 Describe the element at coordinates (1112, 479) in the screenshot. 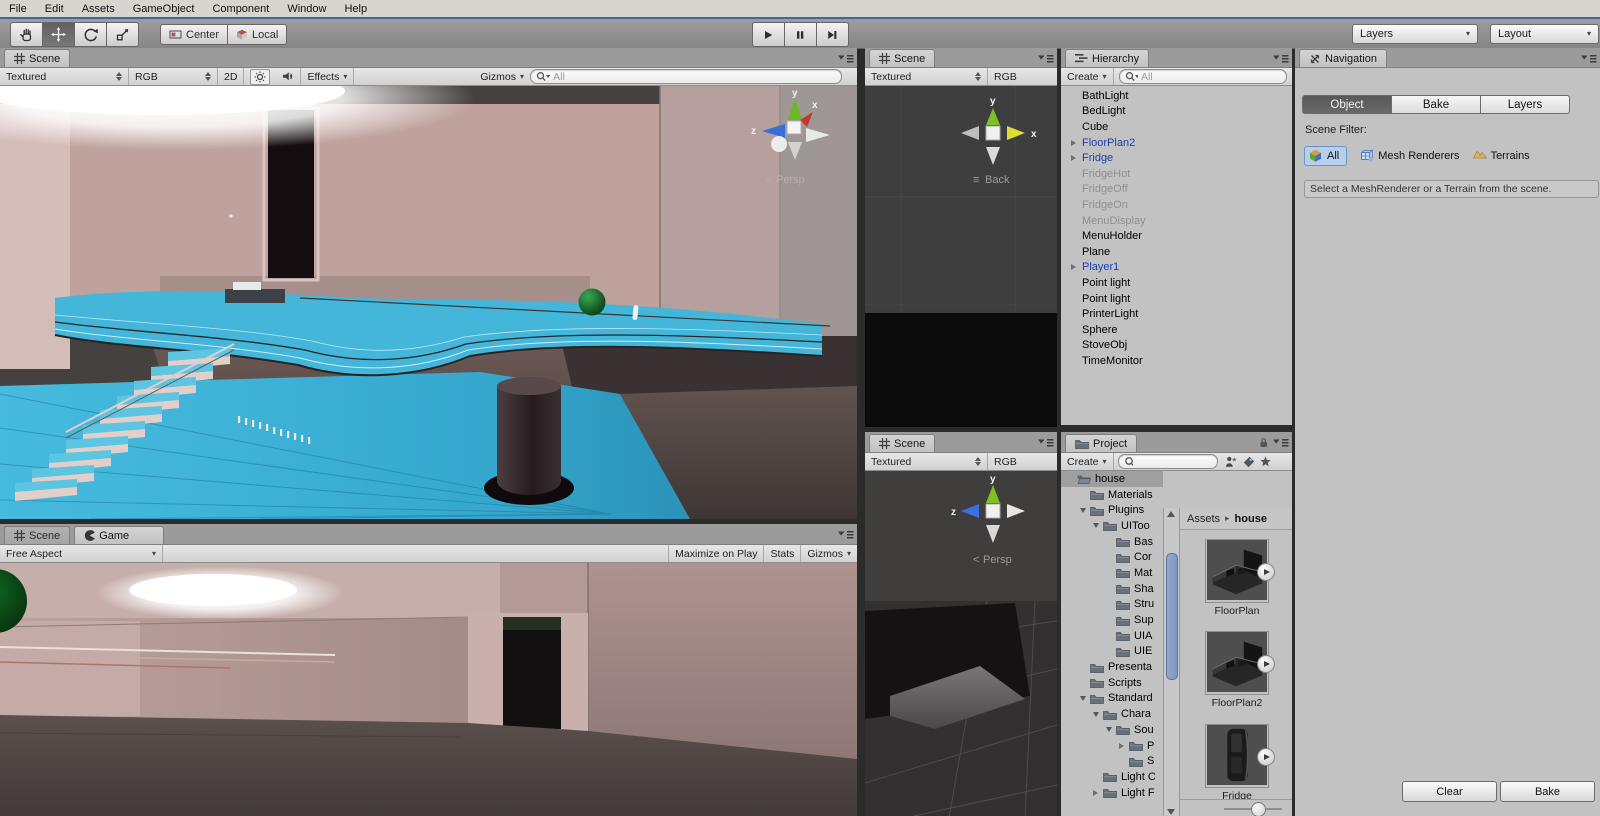

I see `project-tree-item: house` at that location.